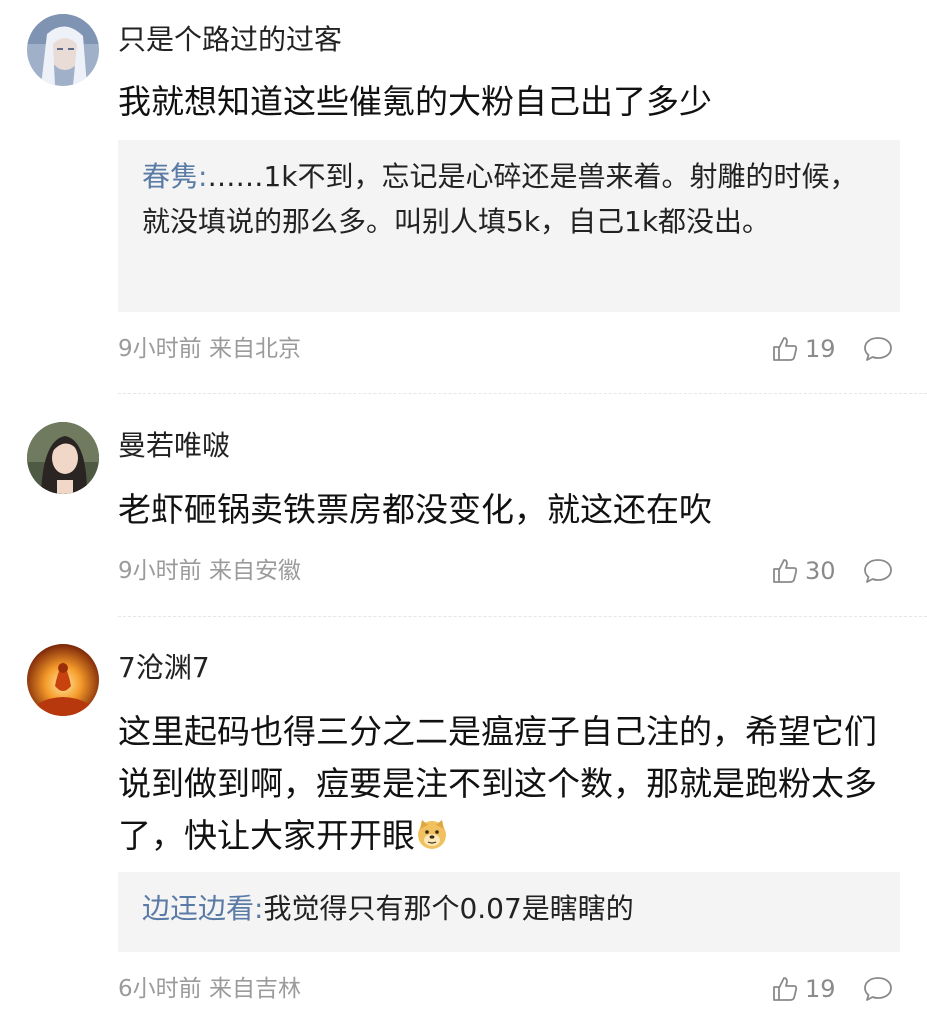 The height and width of the screenshot is (1024, 927). I want to click on username: 曼若唯啵, so click(174, 446).